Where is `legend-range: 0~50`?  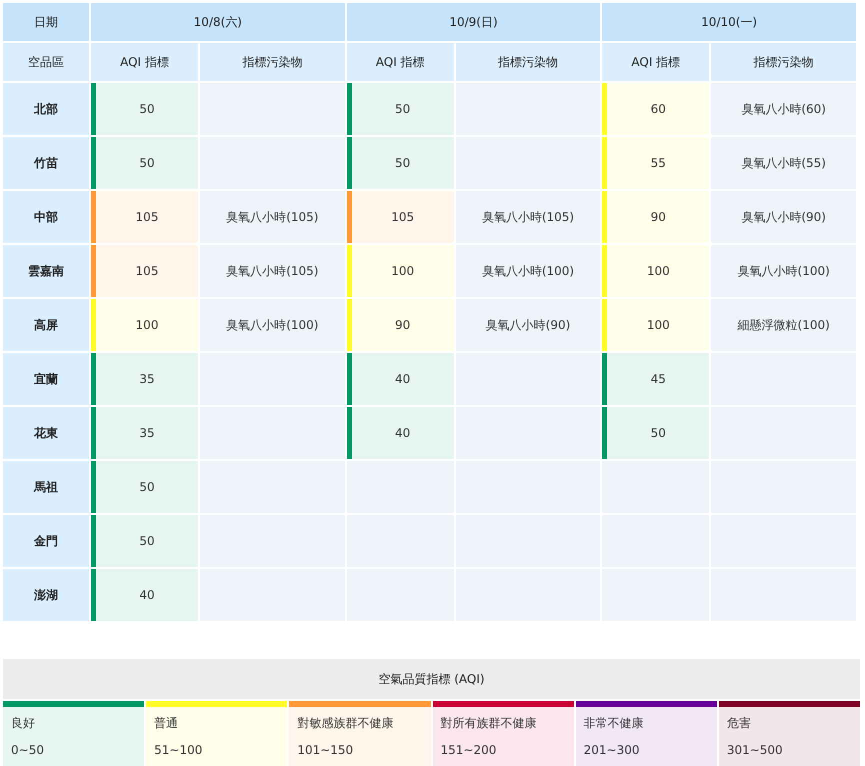
legend-range: 0~50 is located at coordinates (28, 750).